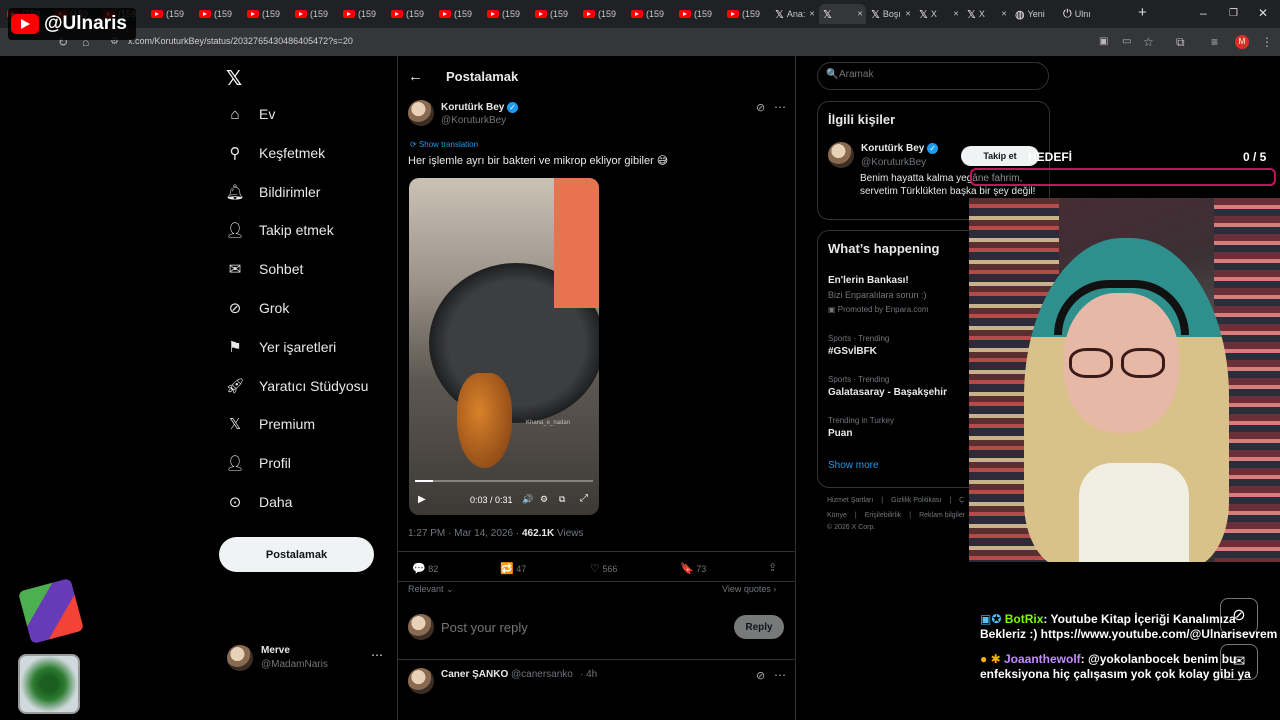 The width and height of the screenshot is (1280, 720). Describe the element at coordinates (504, 346) in the screenshot. I see `video-player: Khana_e_nadan ▶ 0:03 / 0:31 🔊 ⚙ ⧉ ⤢` at that location.